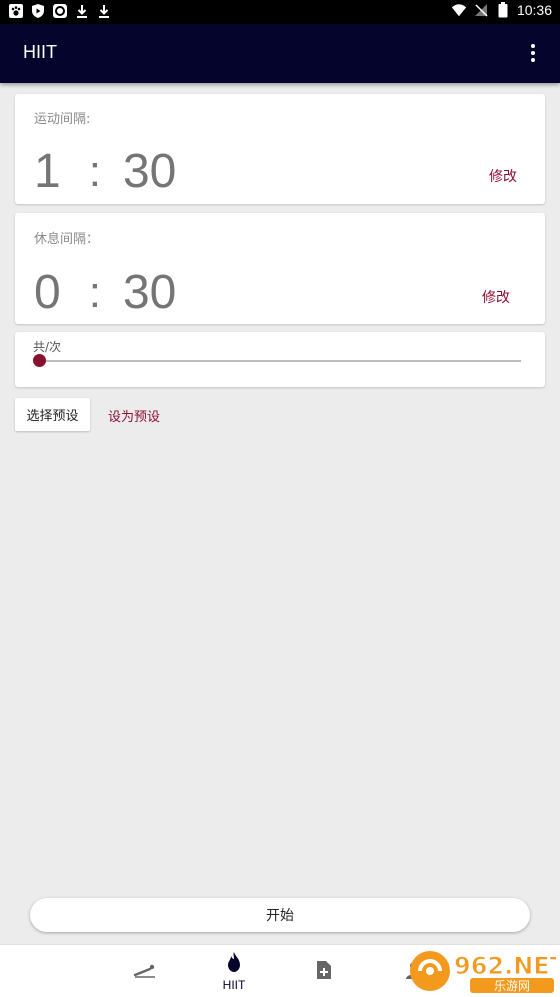  Describe the element at coordinates (512, 986) in the screenshot. I see `svg-text: 乐游网` at that location.